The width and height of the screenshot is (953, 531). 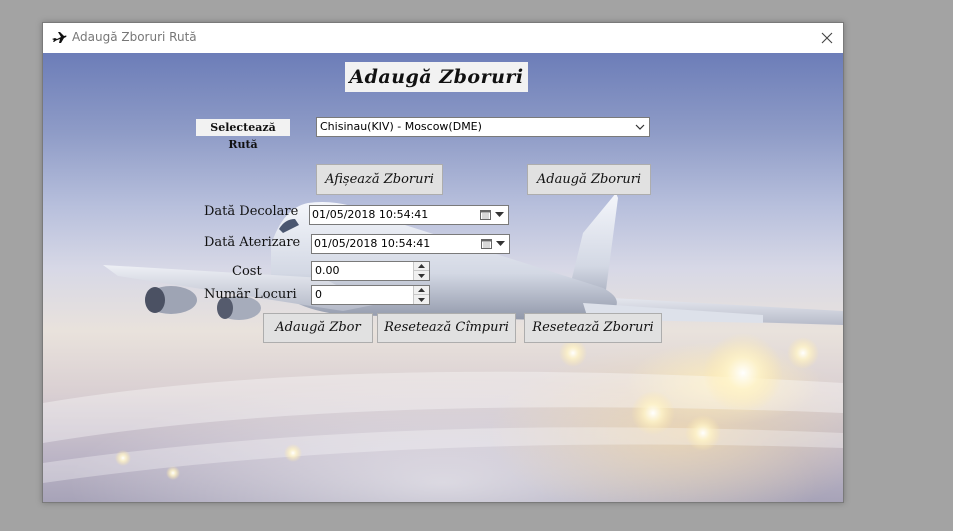 I want to click on close-button, so click(x=827, y=38).